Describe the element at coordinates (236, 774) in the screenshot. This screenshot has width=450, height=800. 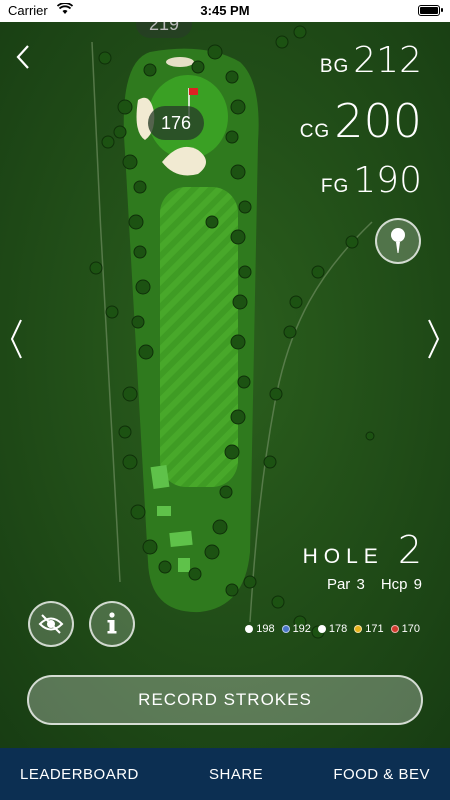
I see `tab-share: SHARE` at that location.